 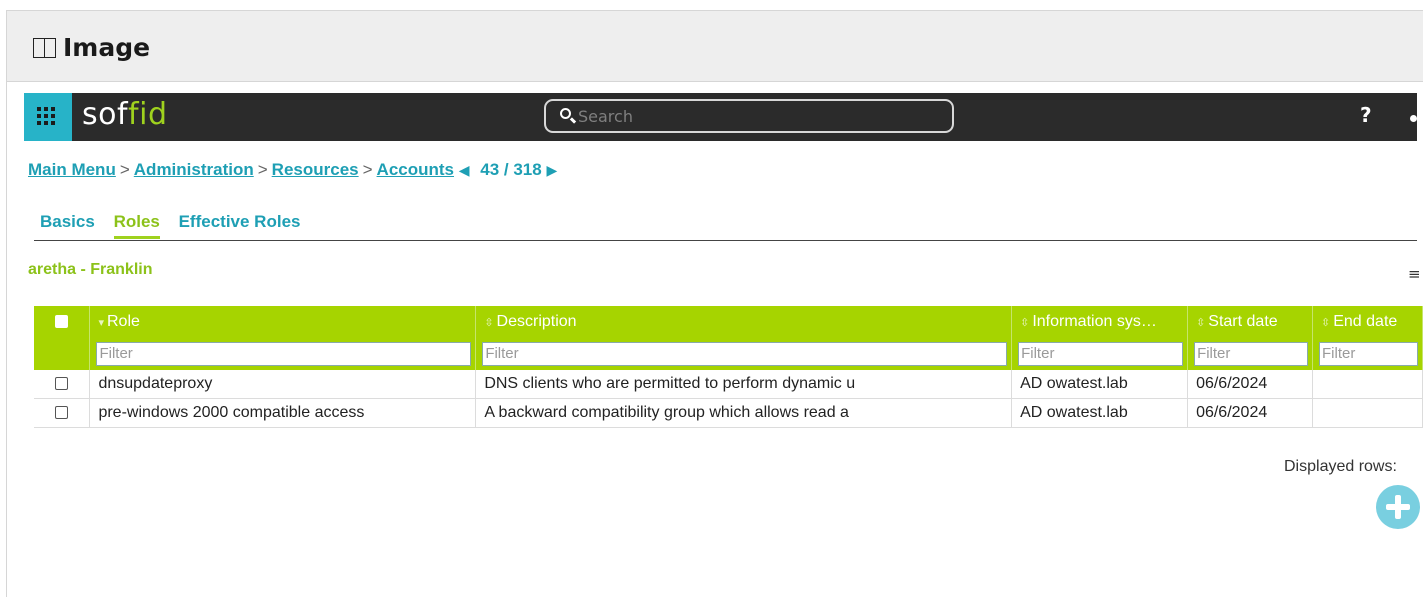 I want to click on sort-desc-icon: ▾, so click(x=101, y=322).